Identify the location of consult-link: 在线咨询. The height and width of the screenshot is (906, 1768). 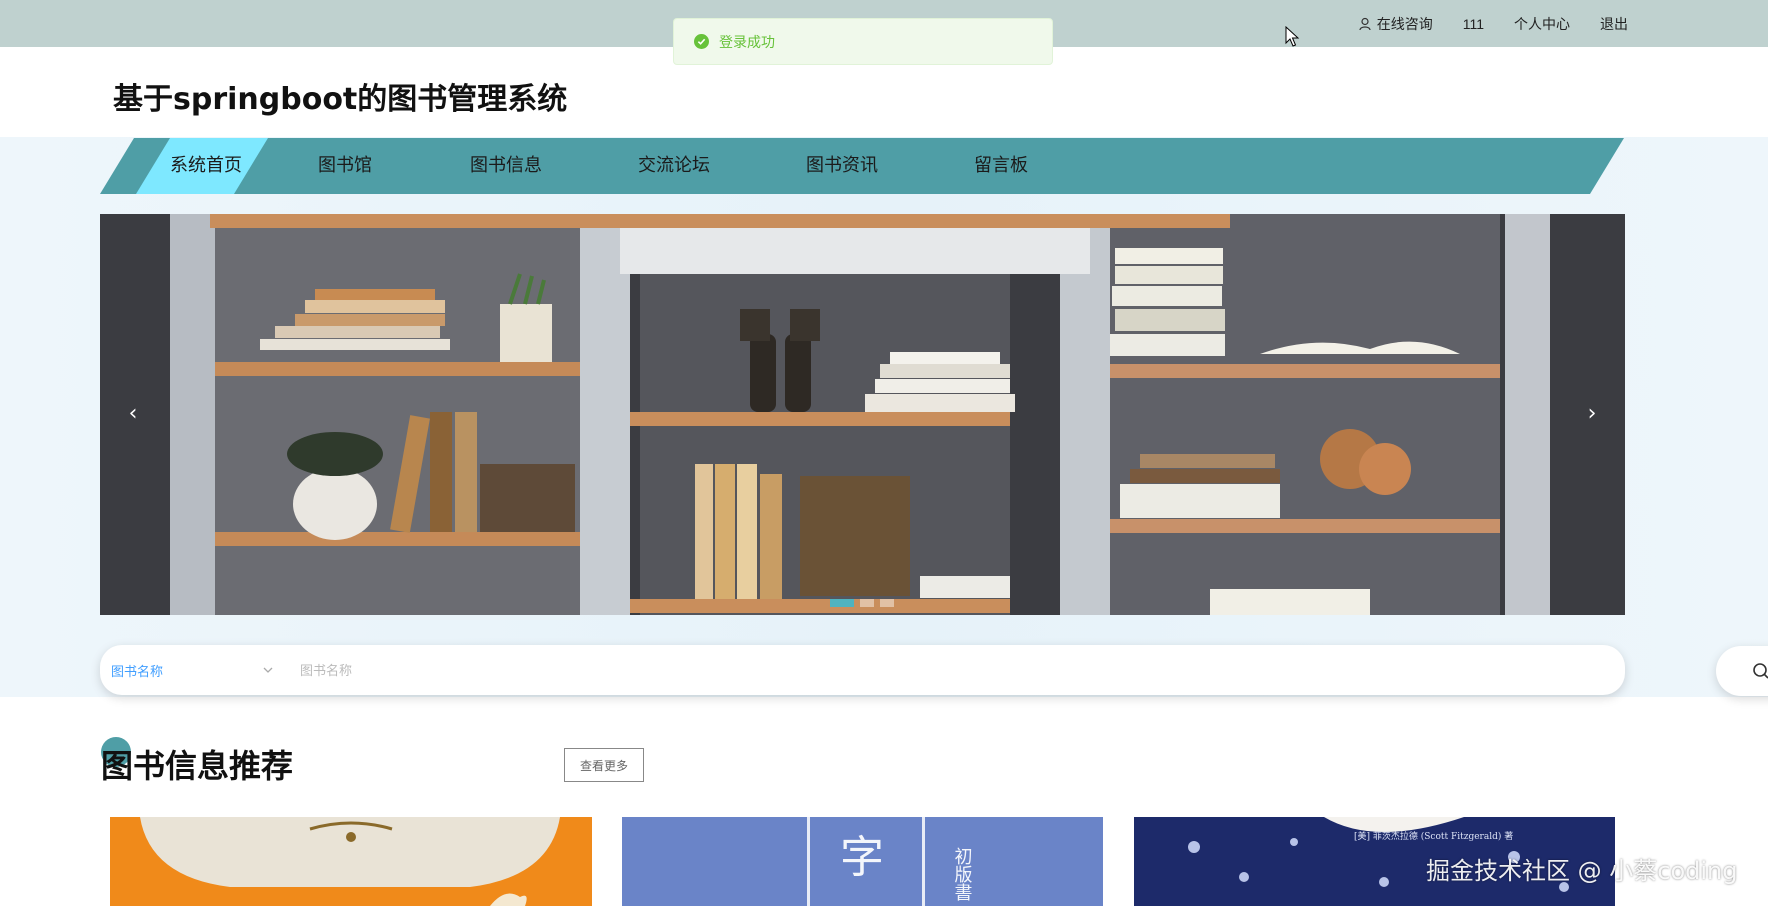
(1396, 24).